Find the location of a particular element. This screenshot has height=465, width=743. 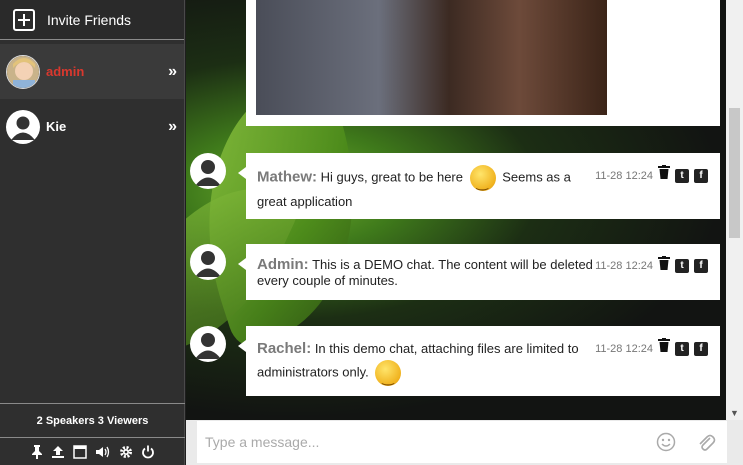

smiley-icon is located at coordinates (482, 179).